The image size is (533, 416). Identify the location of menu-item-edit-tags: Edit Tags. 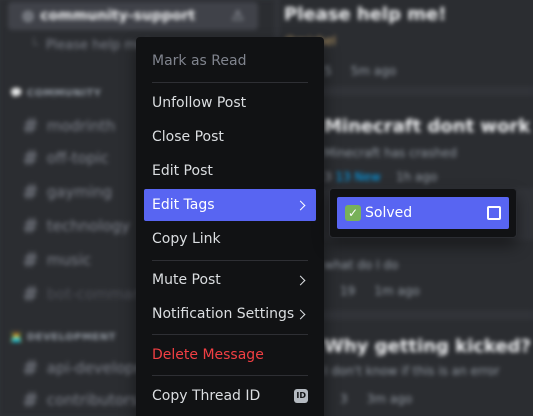
(230, 205).